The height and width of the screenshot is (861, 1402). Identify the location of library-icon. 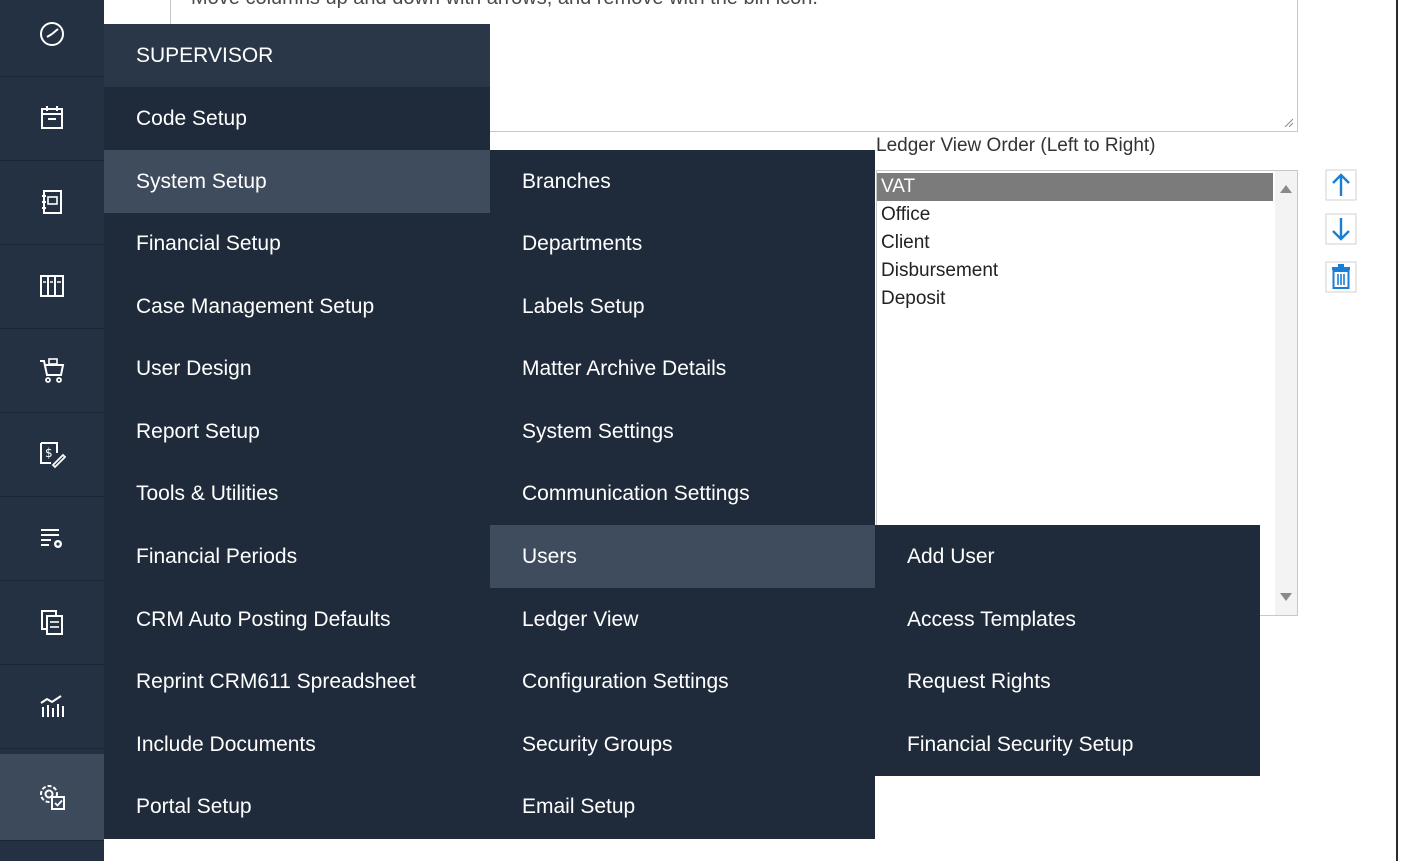
(52, 286).